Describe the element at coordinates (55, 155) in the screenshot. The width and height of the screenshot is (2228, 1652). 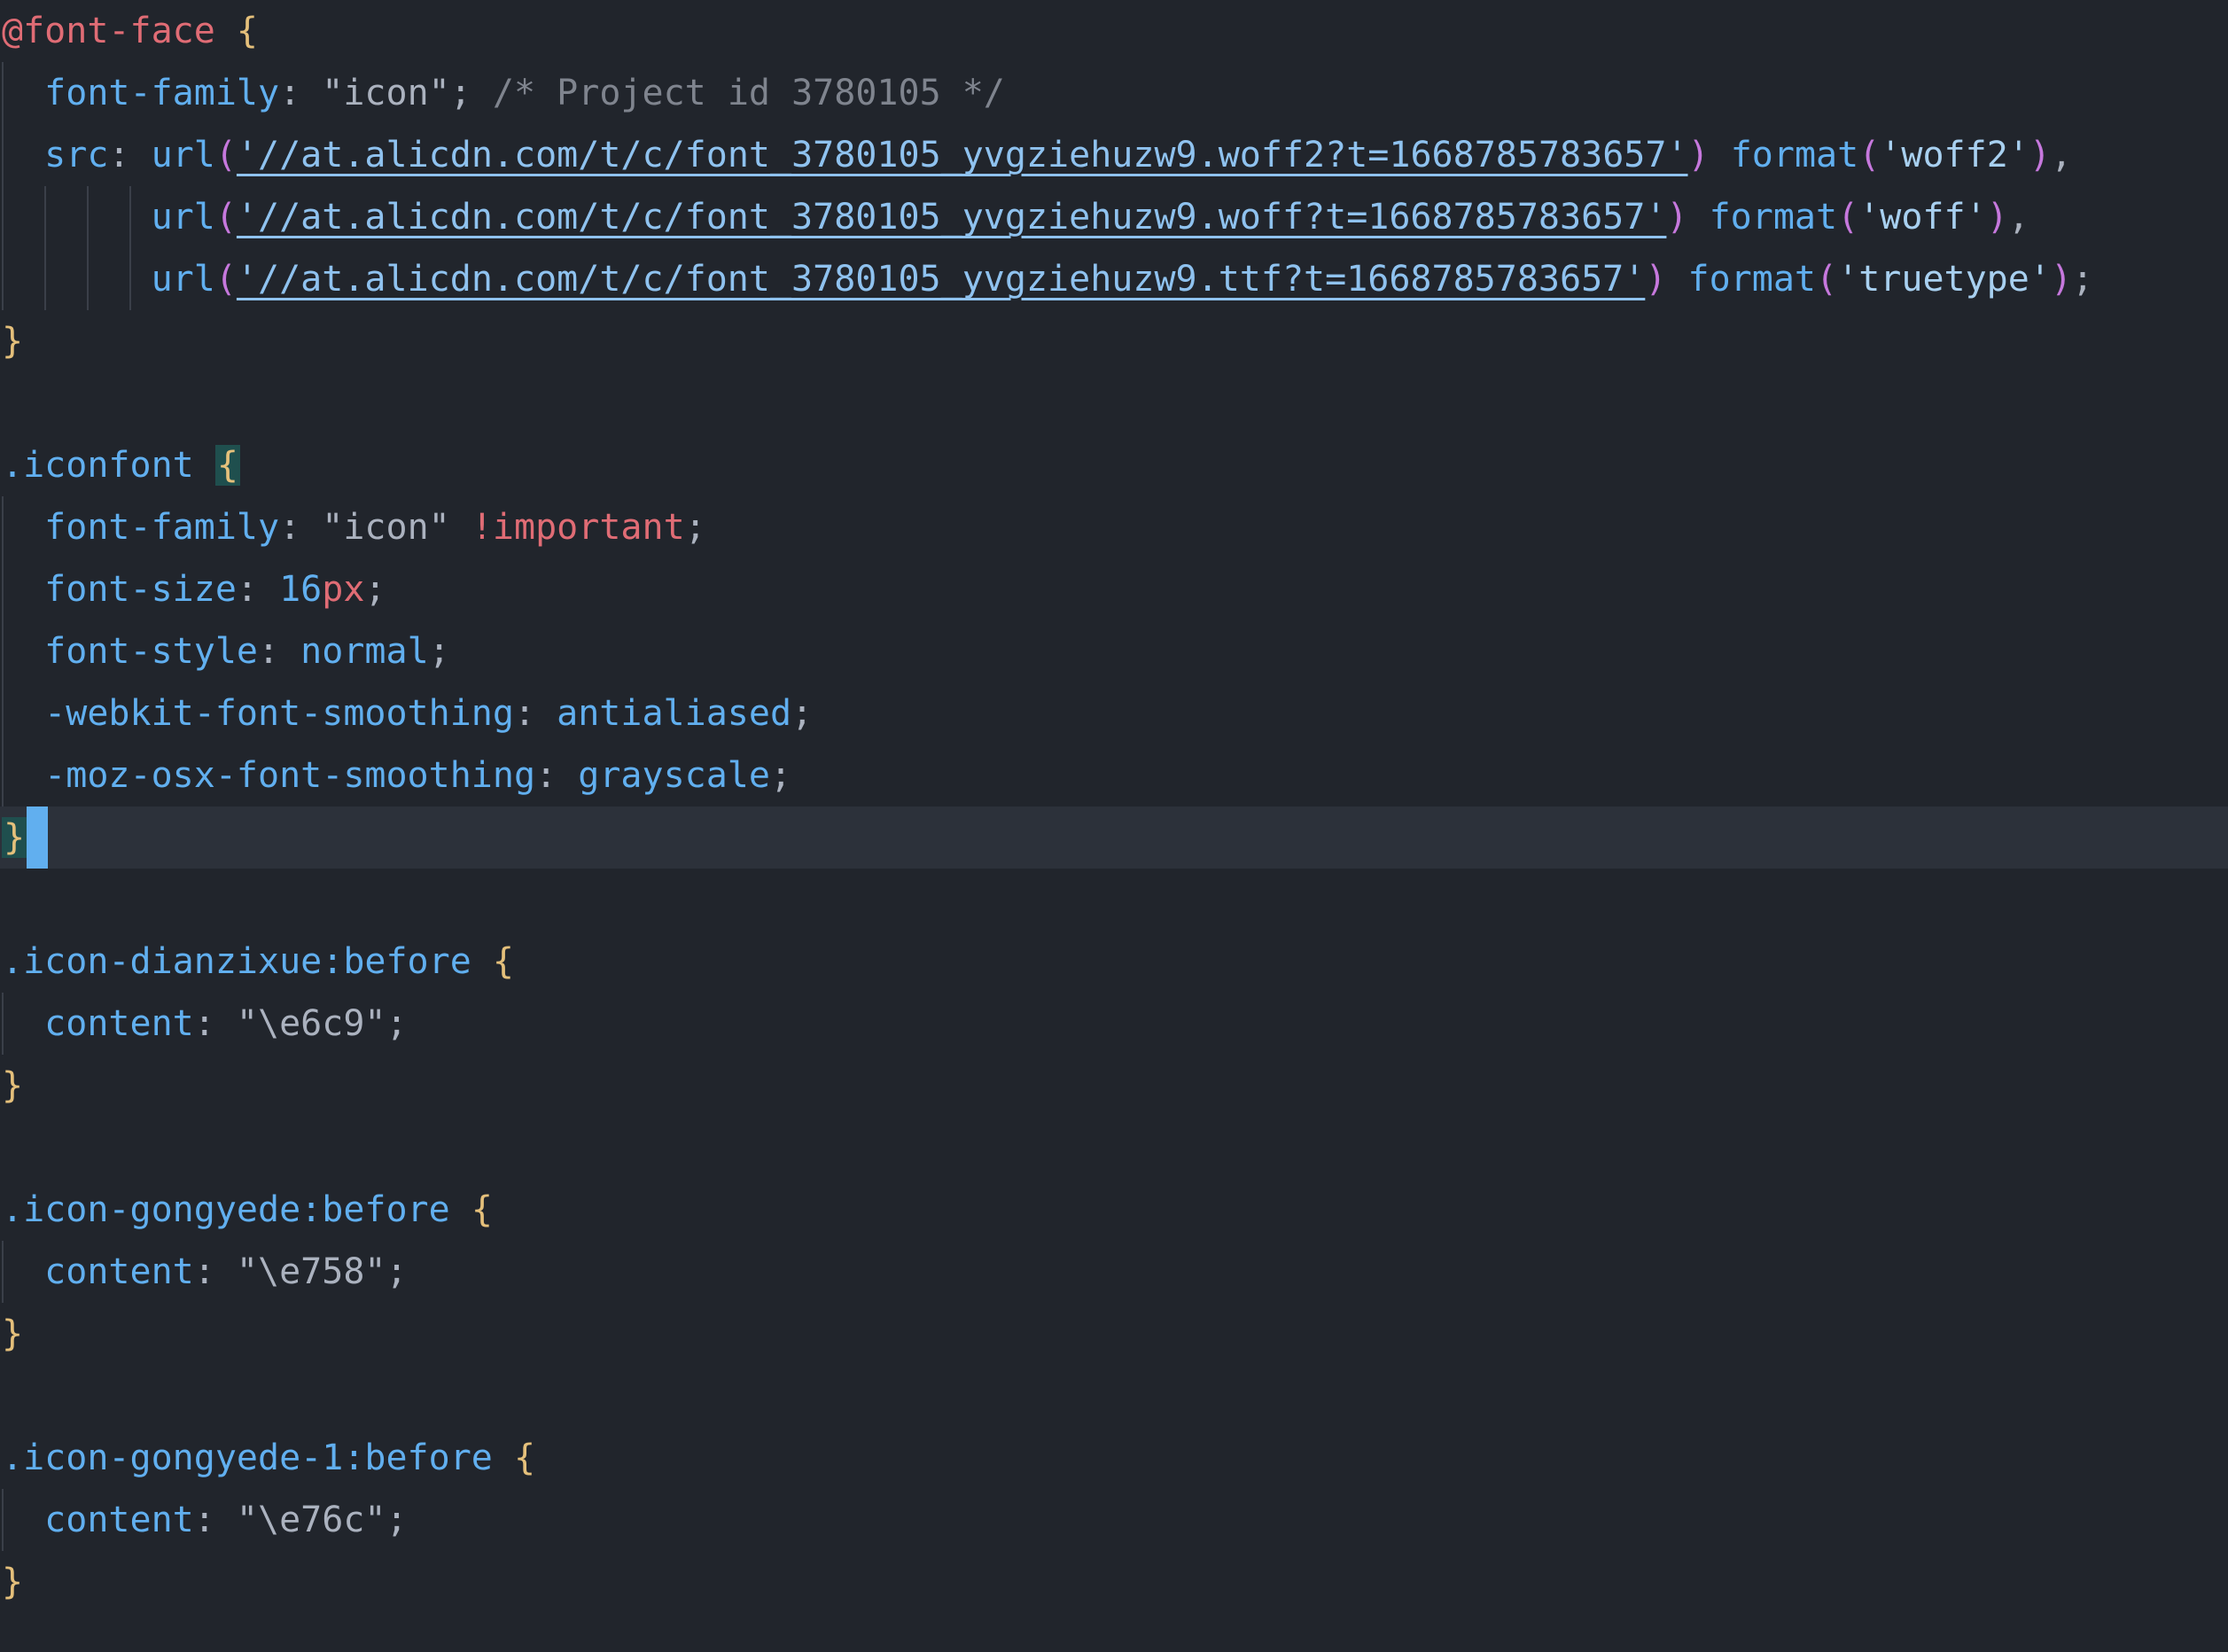
I see `code-token: src` at that location.